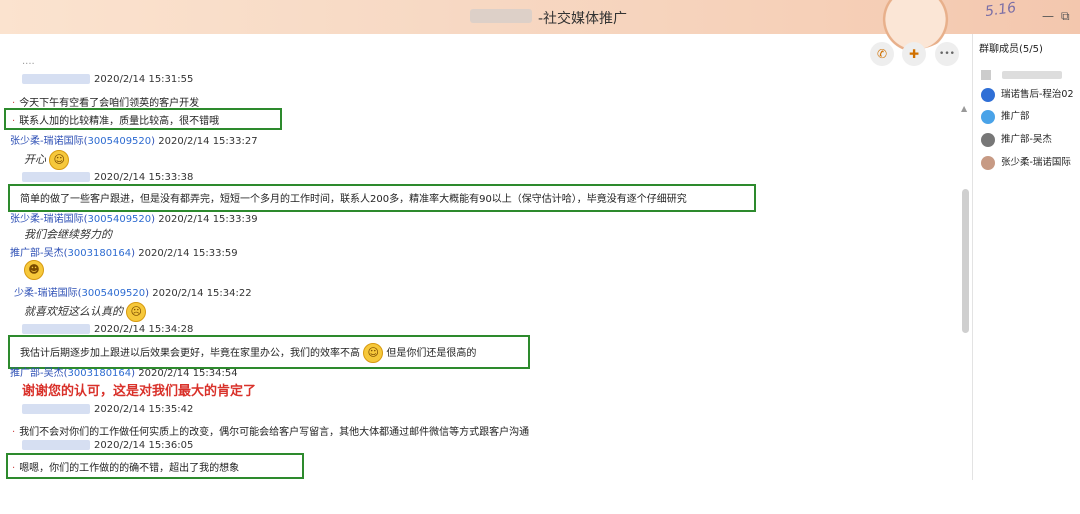 The height and width of the screenshot is (514, 1080). I want to click on message-header: 2020/2/14 15:34:28, so click(107, 329).